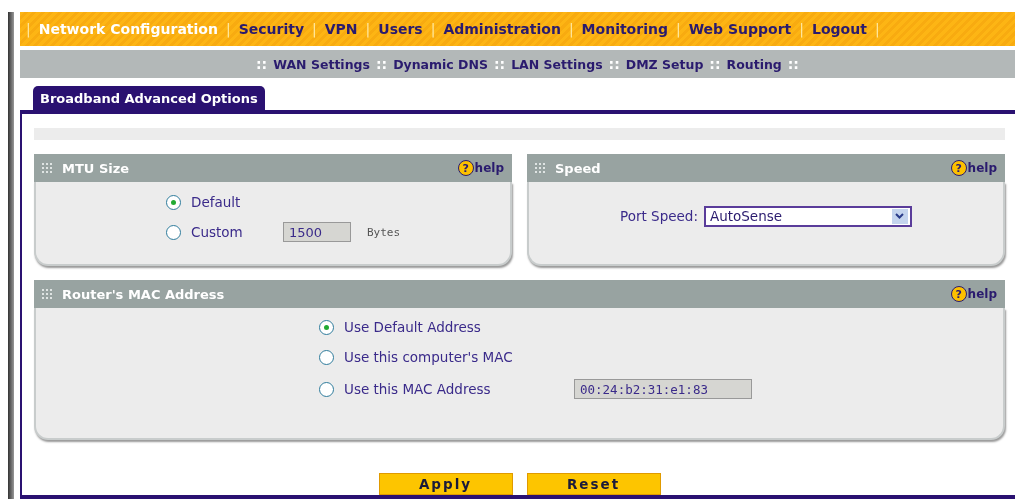  I want to click on port-speed-dropdown: AutoSense, so click(807, 216).